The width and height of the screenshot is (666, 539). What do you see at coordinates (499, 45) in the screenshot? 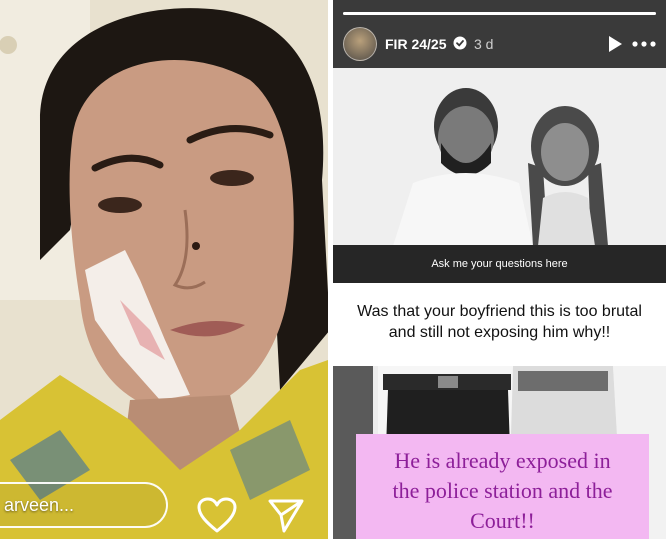
I see `story-header: FIR 24/25 3 d` at bounding box center [499, 45].